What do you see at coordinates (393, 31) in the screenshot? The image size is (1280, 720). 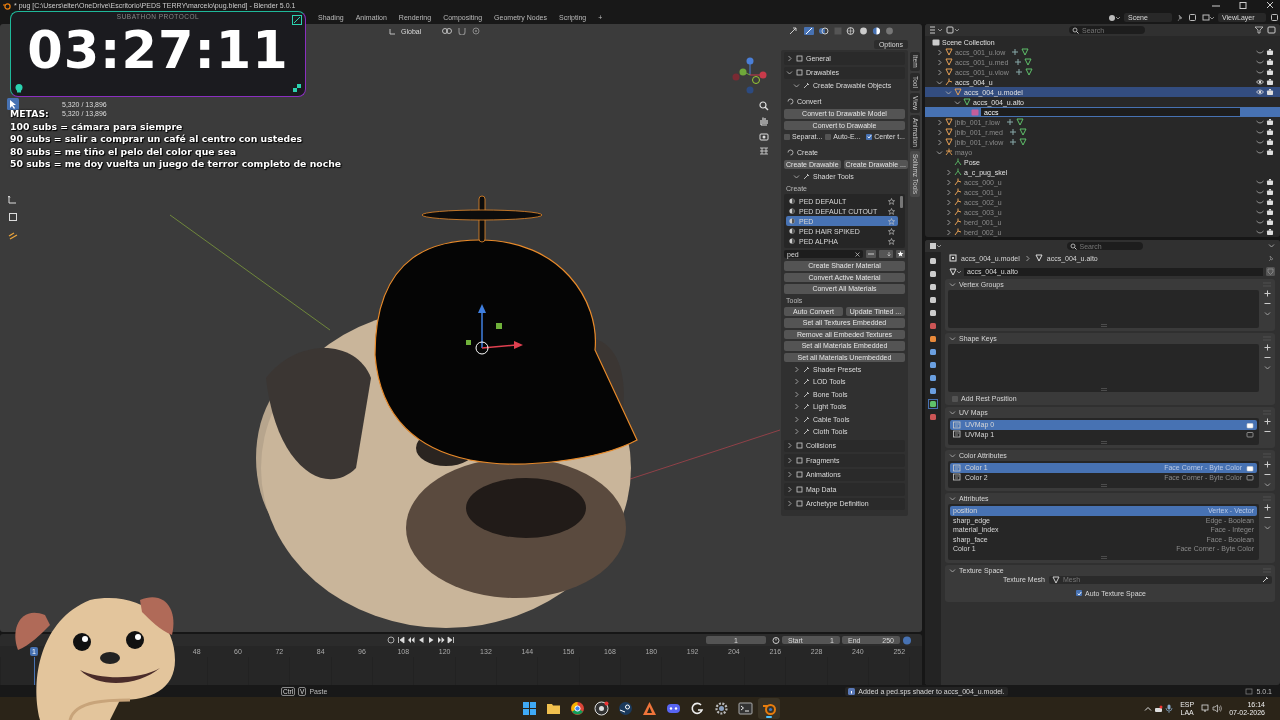 I see `orientation-axes-icon` at bounding box center [393, 31].